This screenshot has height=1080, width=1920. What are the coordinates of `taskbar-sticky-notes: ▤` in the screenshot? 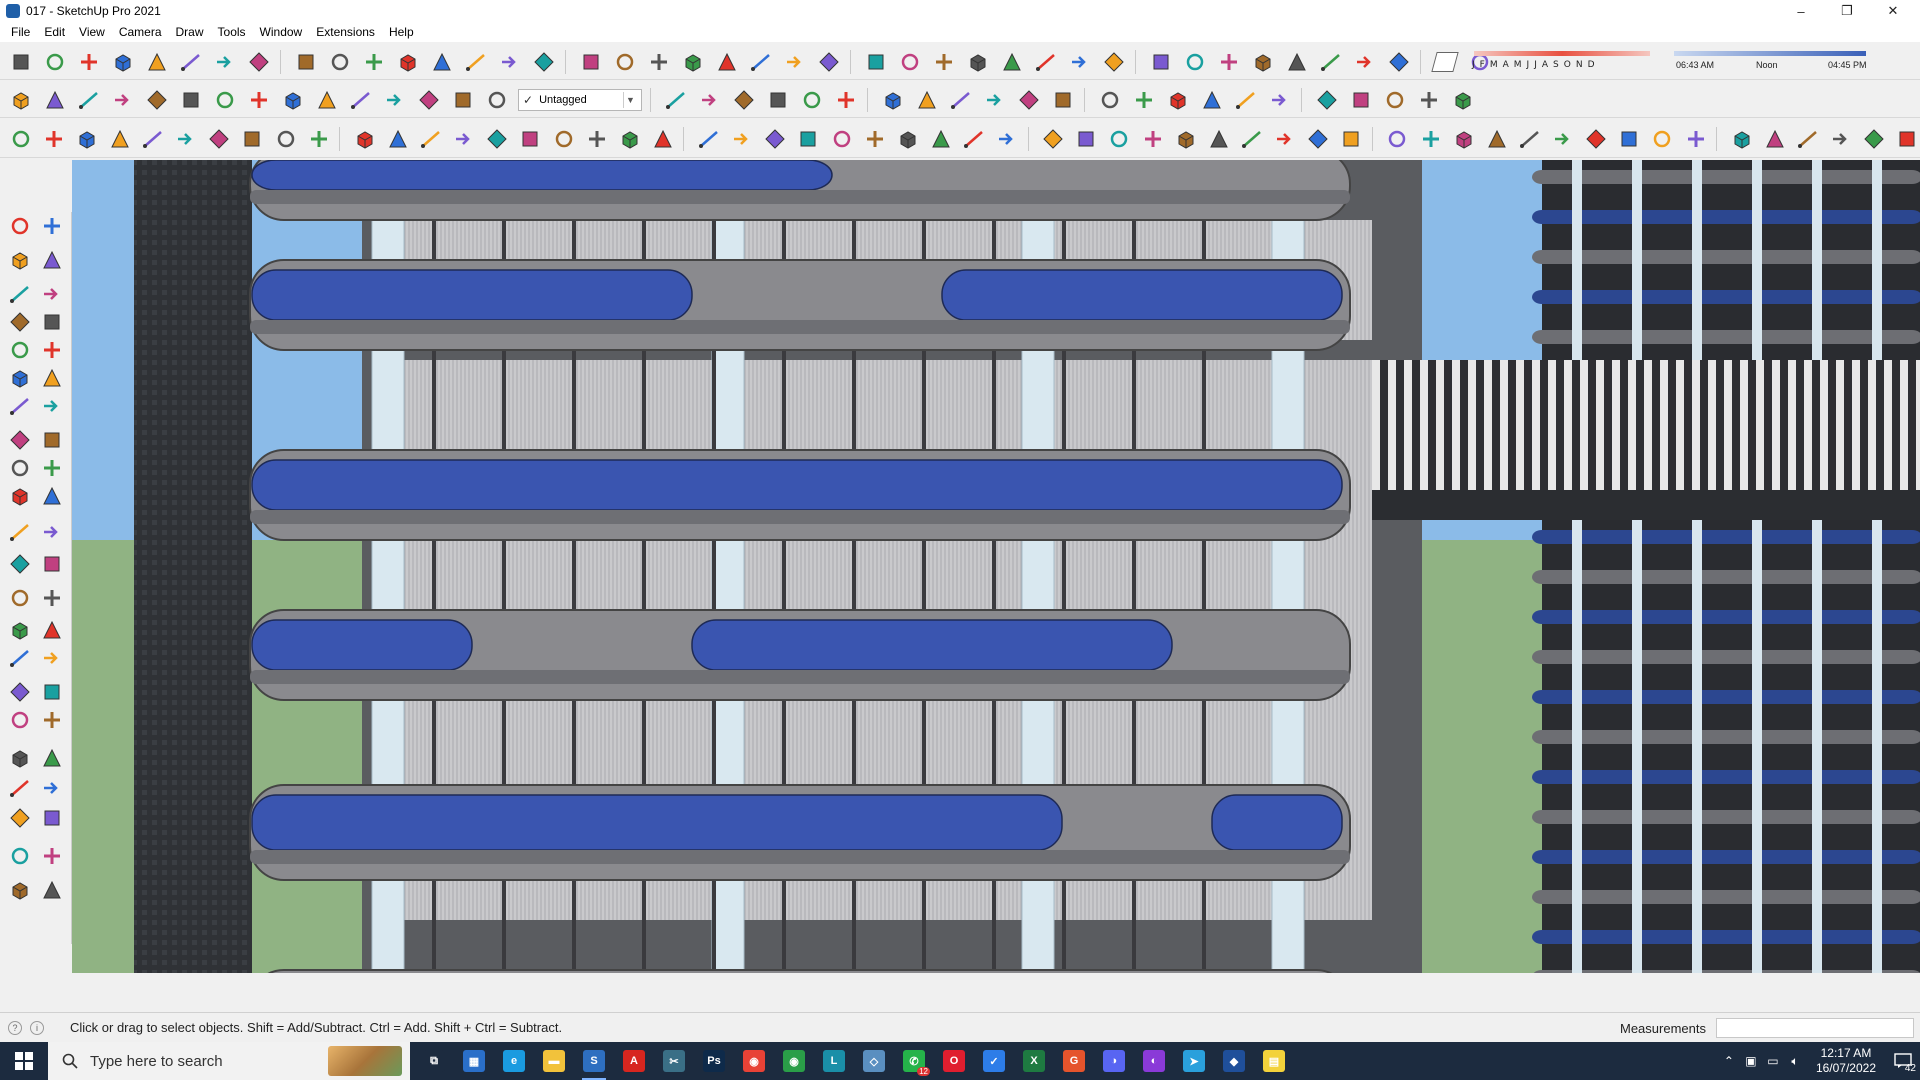 It's located at (1274, 1061).